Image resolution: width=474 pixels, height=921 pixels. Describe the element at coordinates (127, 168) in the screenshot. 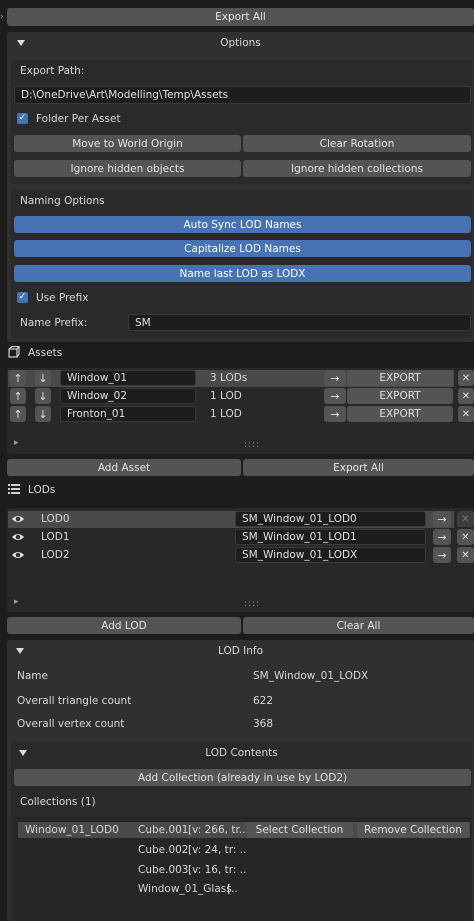

I see `ignore-hidden-objects-button: Ignore hidden objects` at that location.